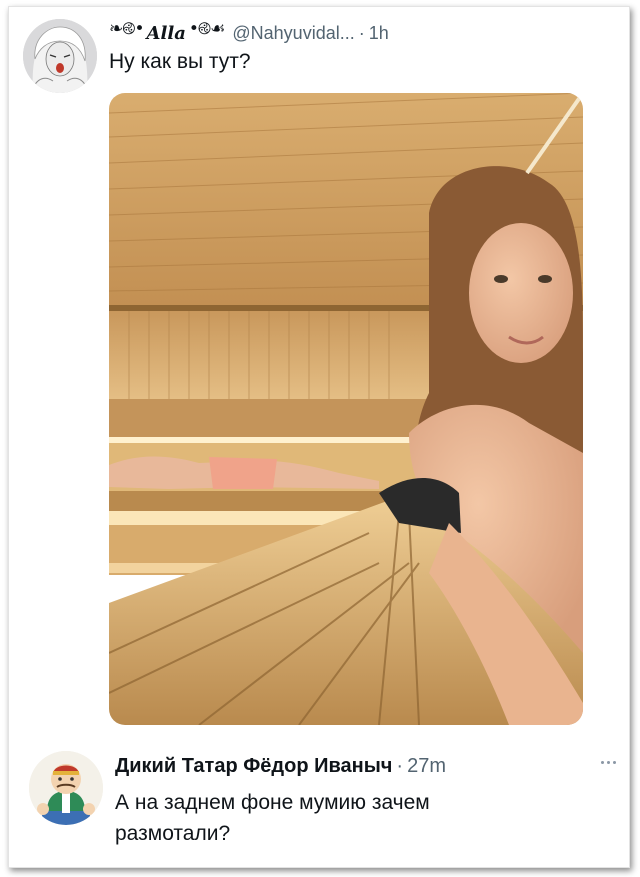 Image resolution: width=640 pixels, height=877 pixels. I want to click on user-avatar-alla, so click(60, 56).